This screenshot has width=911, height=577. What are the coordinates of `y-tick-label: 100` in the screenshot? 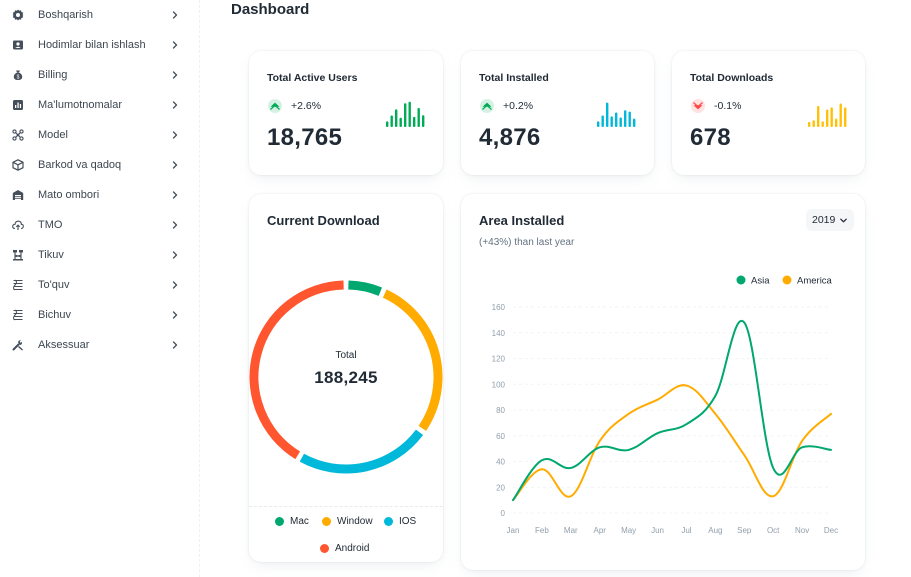 It's located at (499, 384).